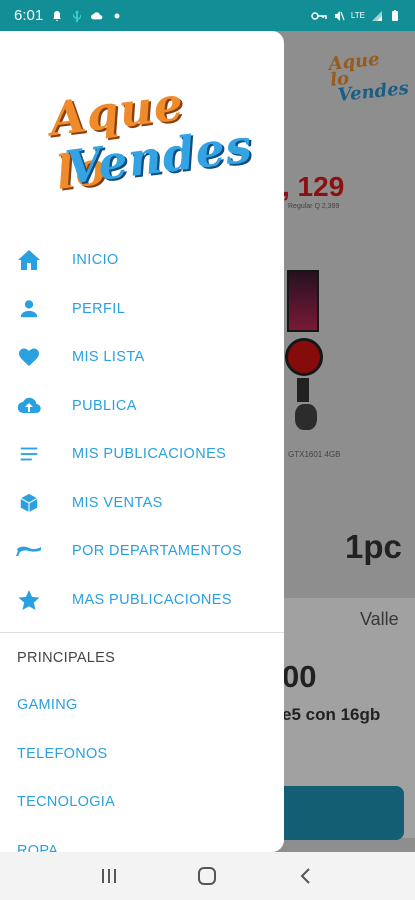  Describe the element at coordinates (66, 658) in the screenshot. I see `section-title: PRINCIPALES` at that location.